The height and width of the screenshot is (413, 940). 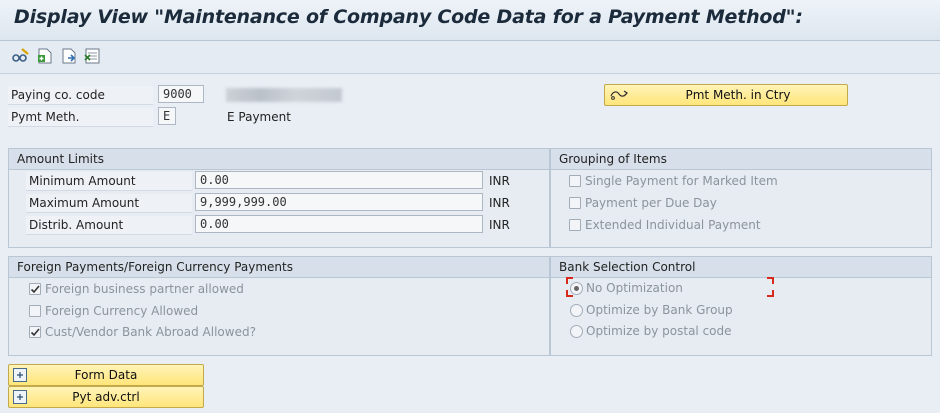 What do you see at coordinates (499, 225) in the screenshot?
I see `distrib-amount-currency: INR` at bounding box center [499, 225].